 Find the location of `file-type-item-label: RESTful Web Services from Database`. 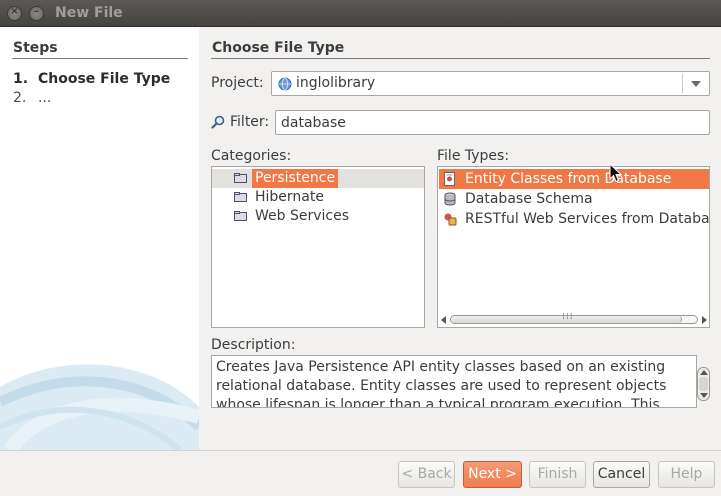

file-type-item-label: RESTful Web Services from Database is located at coordinates (587, 219).